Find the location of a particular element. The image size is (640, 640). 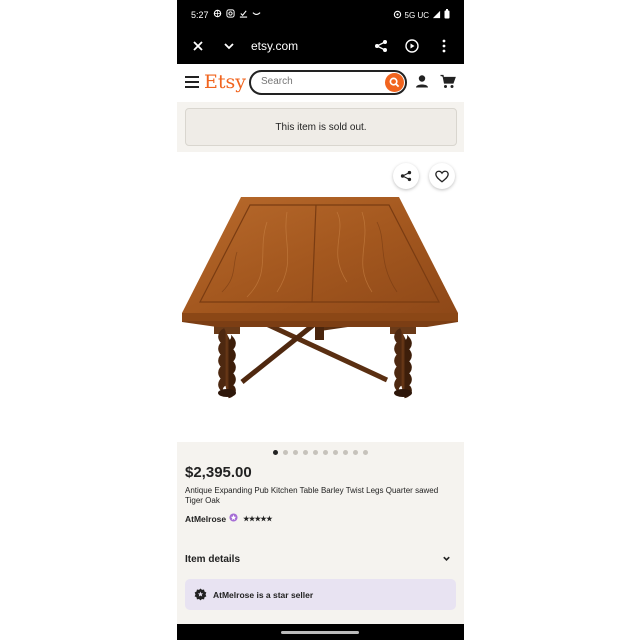

carousel-dots is located at coordinates (320, 452).